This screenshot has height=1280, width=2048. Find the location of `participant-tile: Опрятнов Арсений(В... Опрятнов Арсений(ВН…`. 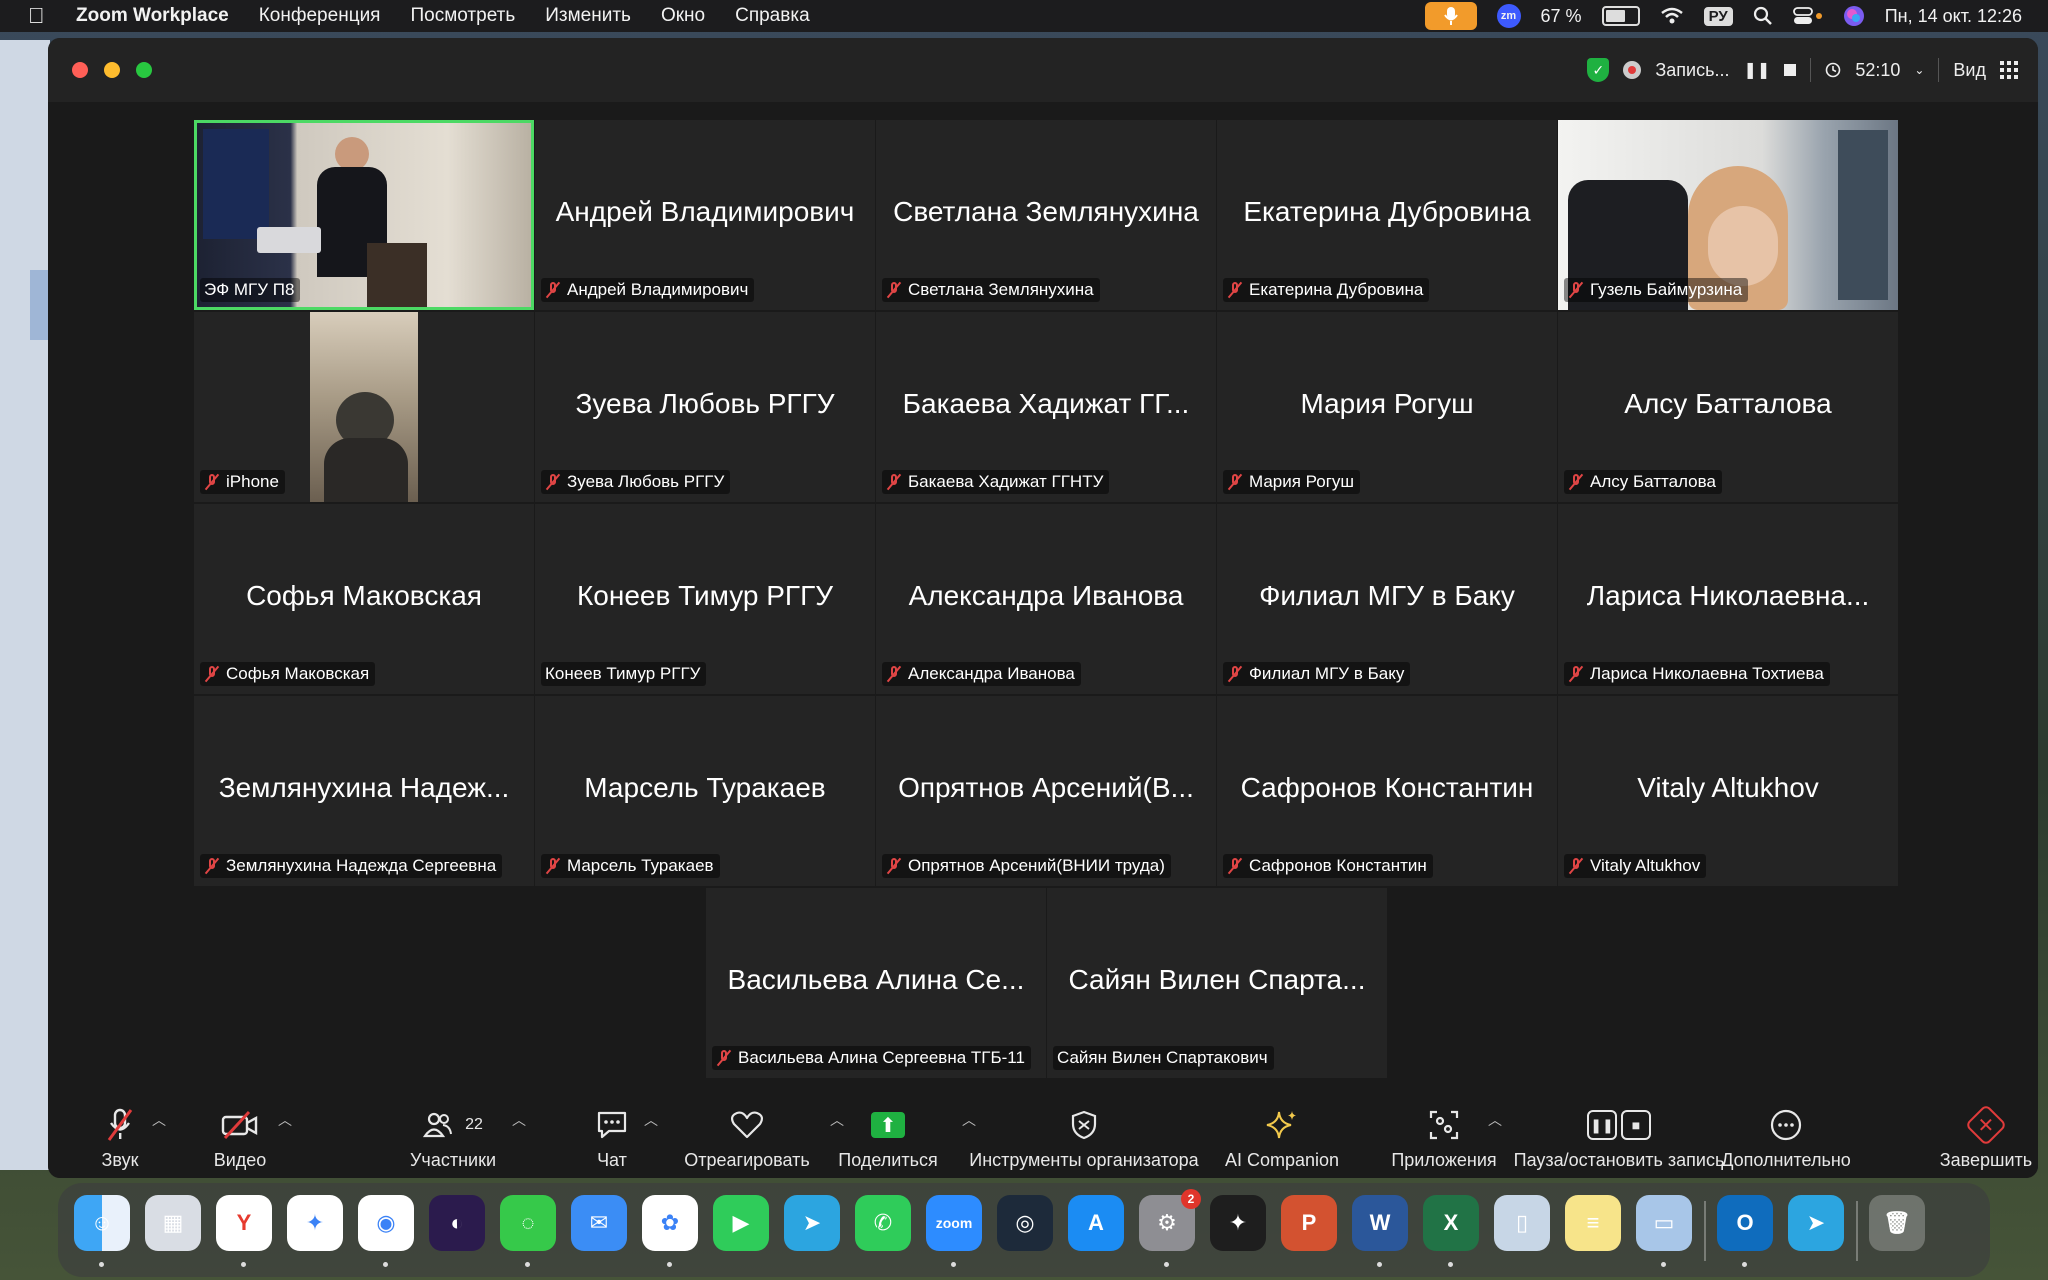

participant-tile: Опрятнов Арсений(В... Опрятнов Арсений(ВН… is located at coordinates (1046, 791).